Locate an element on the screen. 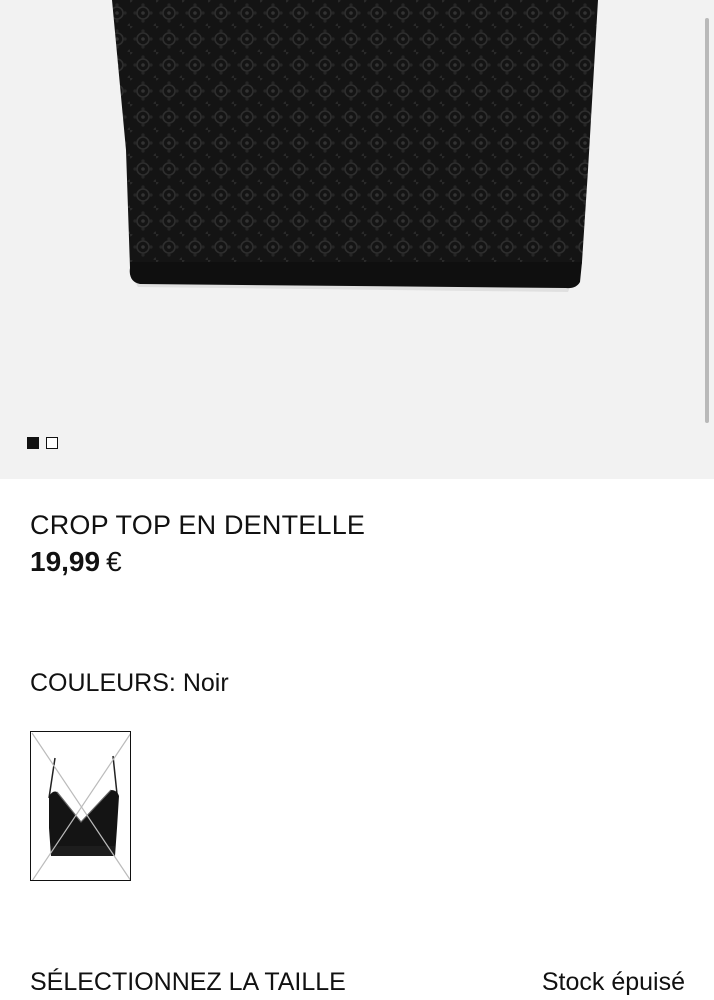  size-selector-label: SÉLECTIONNEZ LA TAILLE is located at coordinates (188, 982).